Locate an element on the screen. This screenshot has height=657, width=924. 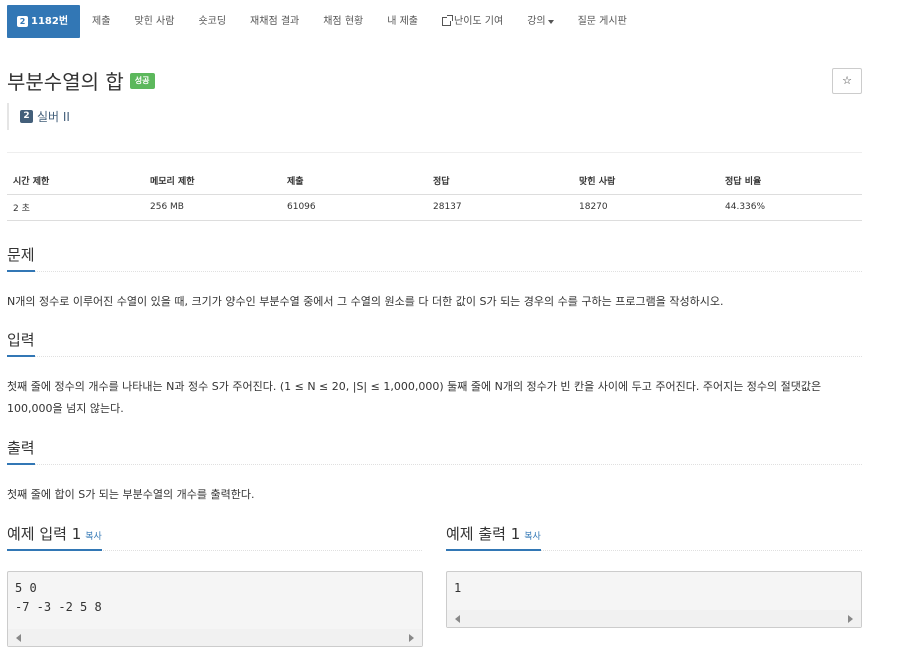
table-row: 2 초 256 MB 61096 28137 18270 44.336% is located at coordinates (434, 207).